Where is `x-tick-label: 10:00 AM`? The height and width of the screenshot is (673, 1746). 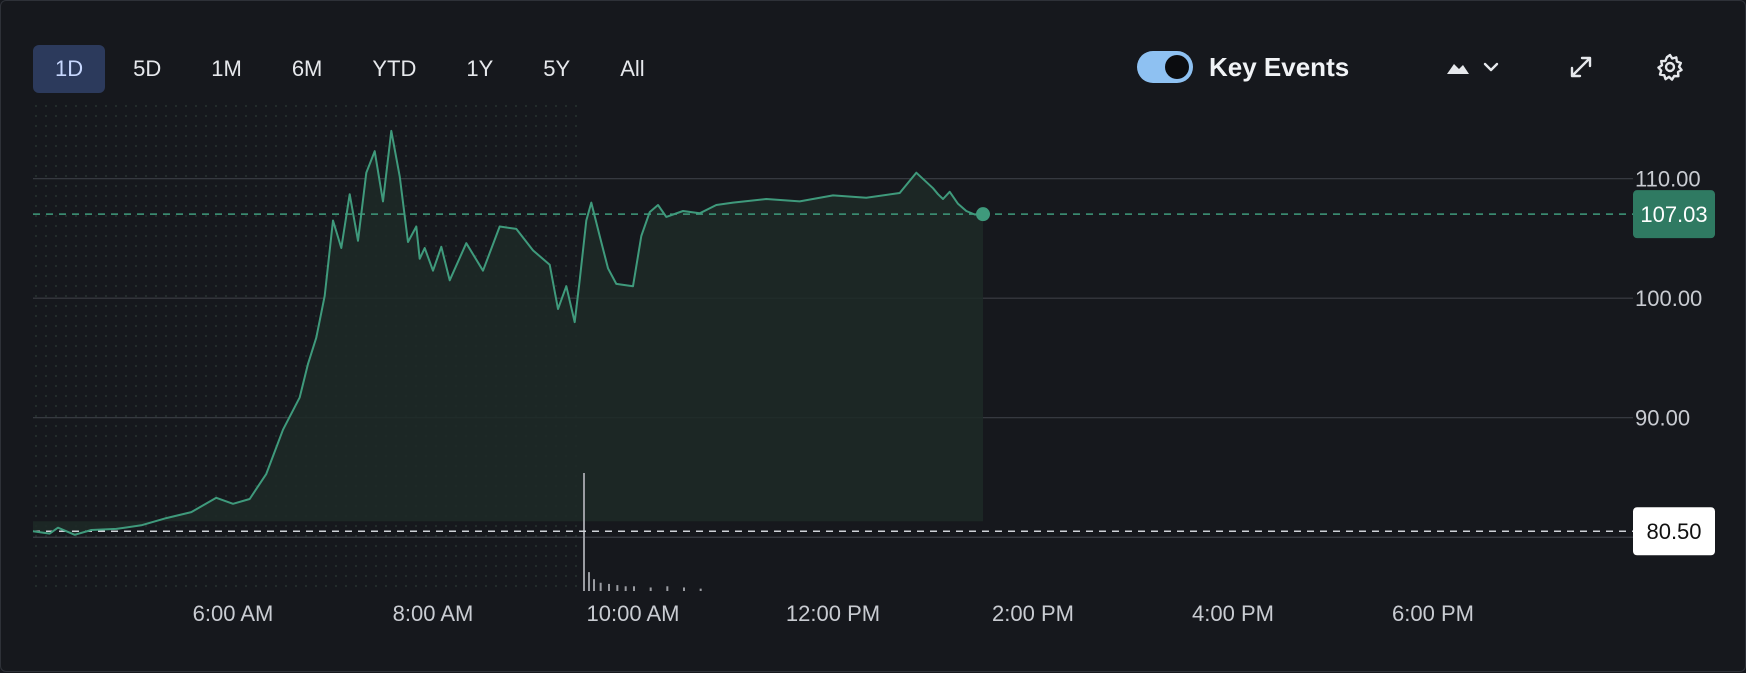 x-tick-label: 10:00 AM is located at coordinates (633, 613).